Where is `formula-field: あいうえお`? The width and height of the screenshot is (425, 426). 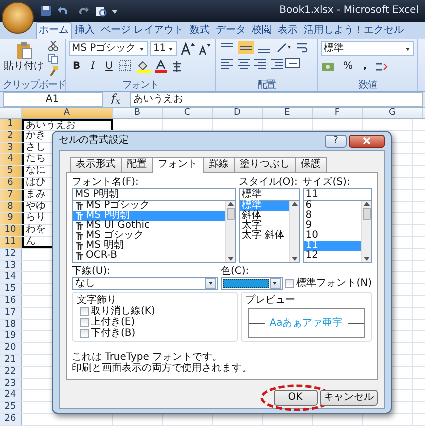
formula-field: あいうえお is located at coordinates (276, 99).